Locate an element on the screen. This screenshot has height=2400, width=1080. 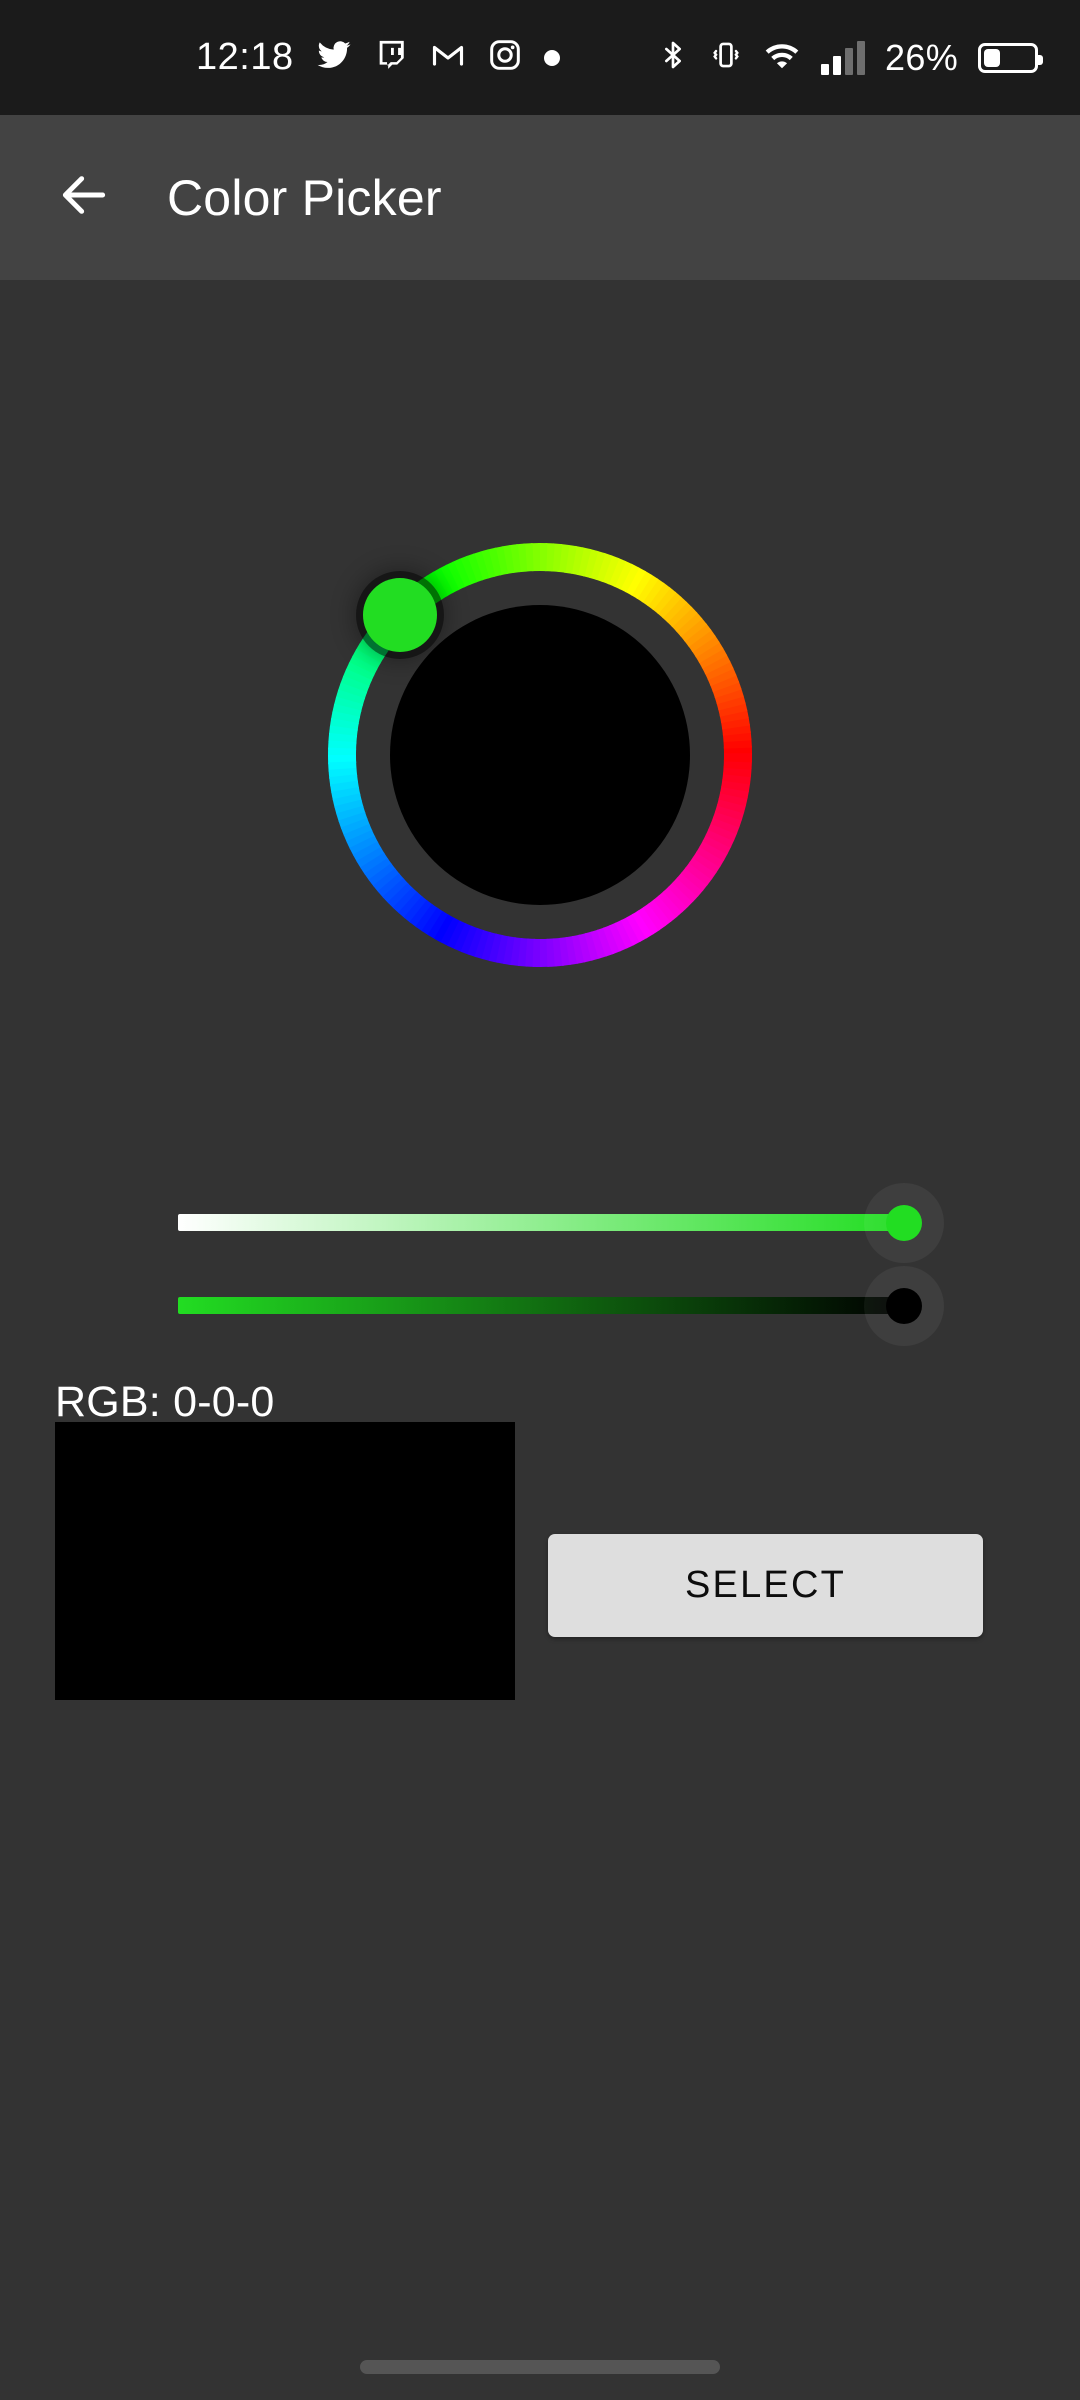
brightness-slider is located at coordinates (561, 1306).